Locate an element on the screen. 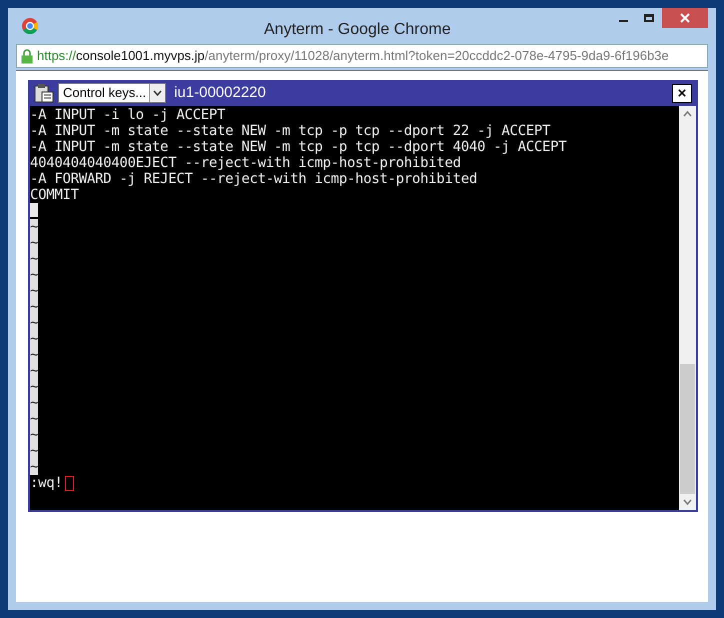  address-bar: https://console1001.myvps.jp/anyterm/proxy/11028/anyterm.html?token=20ccddc2-078e-4795-9da9-6f196b3e is located at coordinates (362, 56).